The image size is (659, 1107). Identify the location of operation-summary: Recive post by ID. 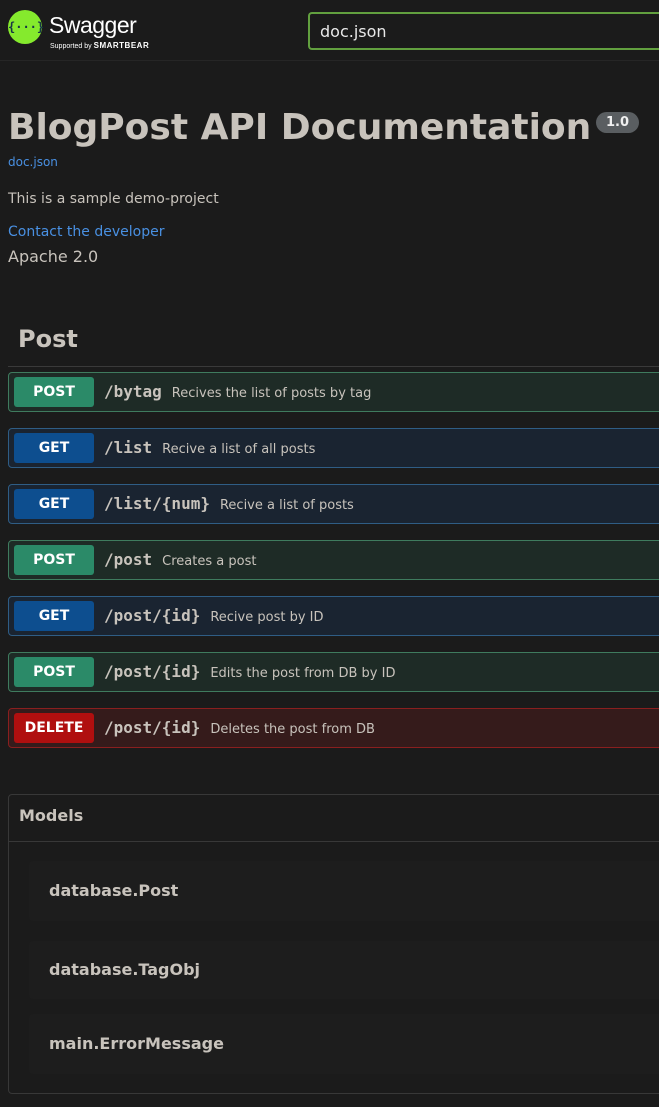
(267, 617).